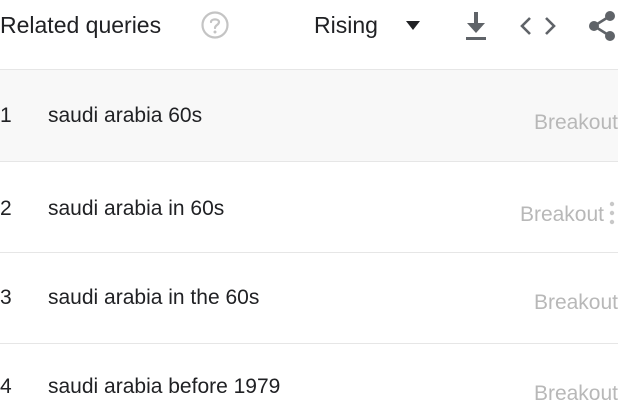  Describe the element at coordinates (125, 116) in the screenshot. I see `row-query-link: saudi arabia 60s` at that location.